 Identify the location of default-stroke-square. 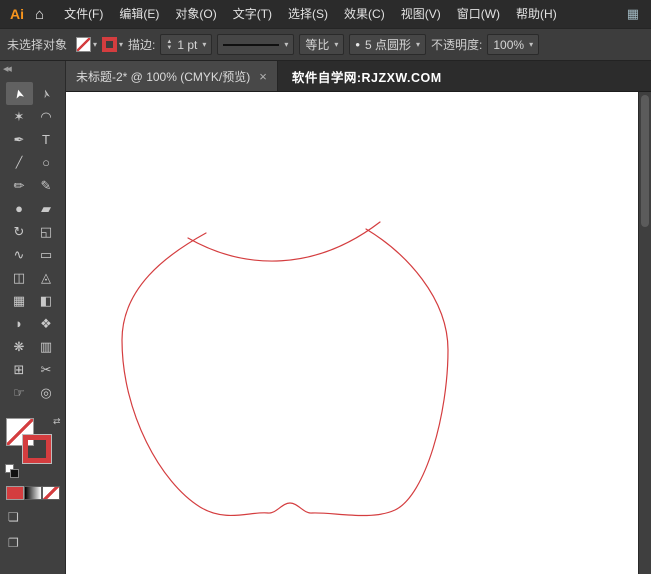
(14, 473).